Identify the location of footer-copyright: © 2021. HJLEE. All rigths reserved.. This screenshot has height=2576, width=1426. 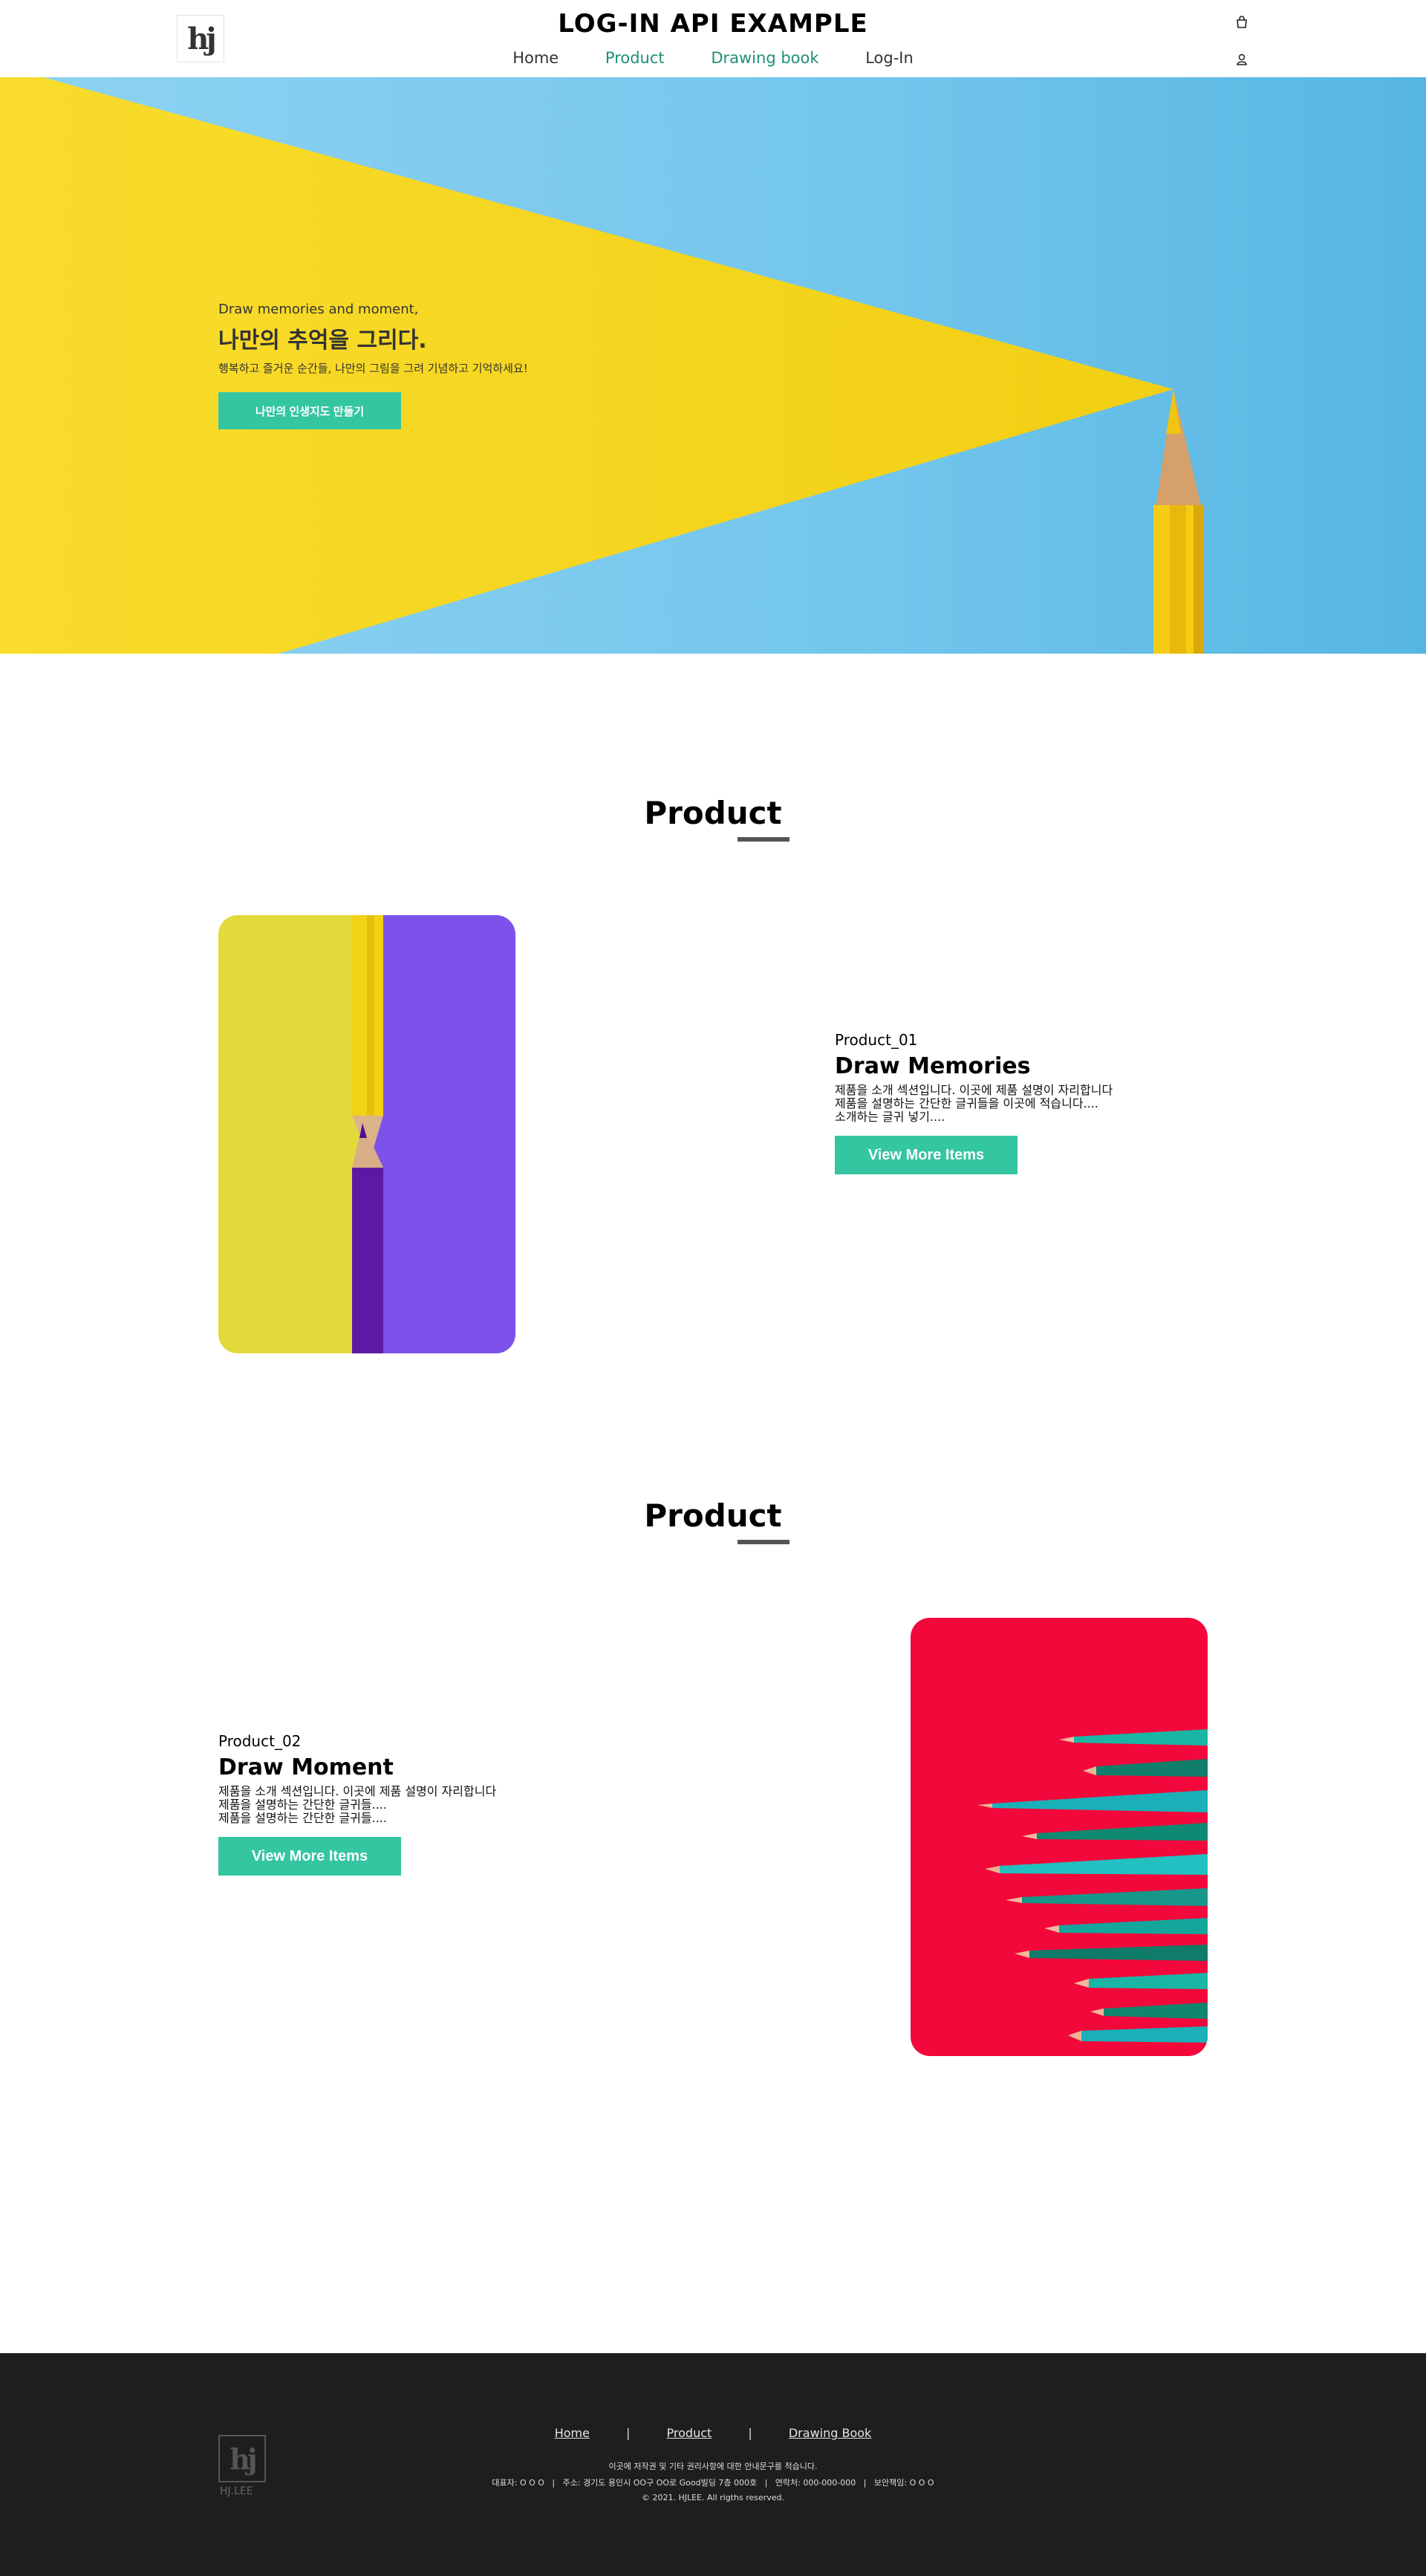
(713, 2497).